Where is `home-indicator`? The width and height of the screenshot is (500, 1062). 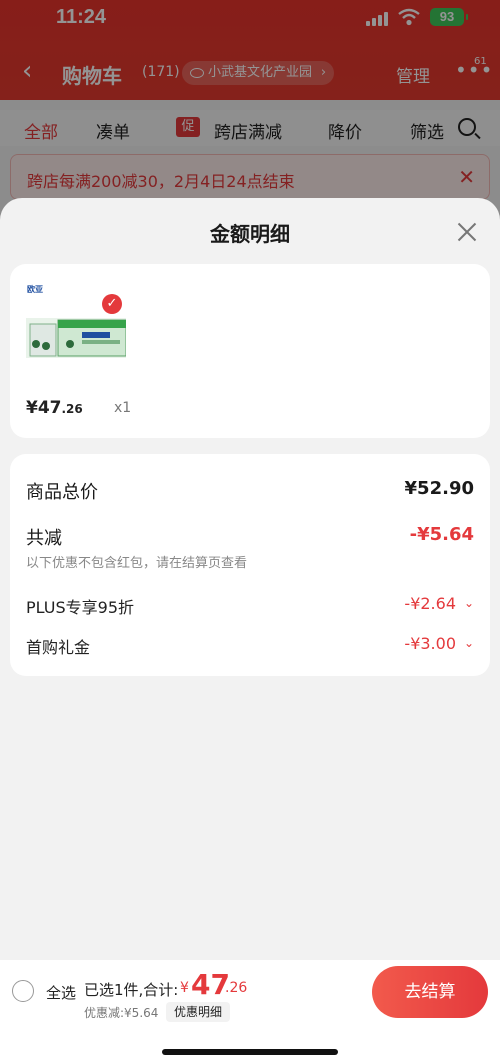
home-indicator is located at coordinates (250, 1052).